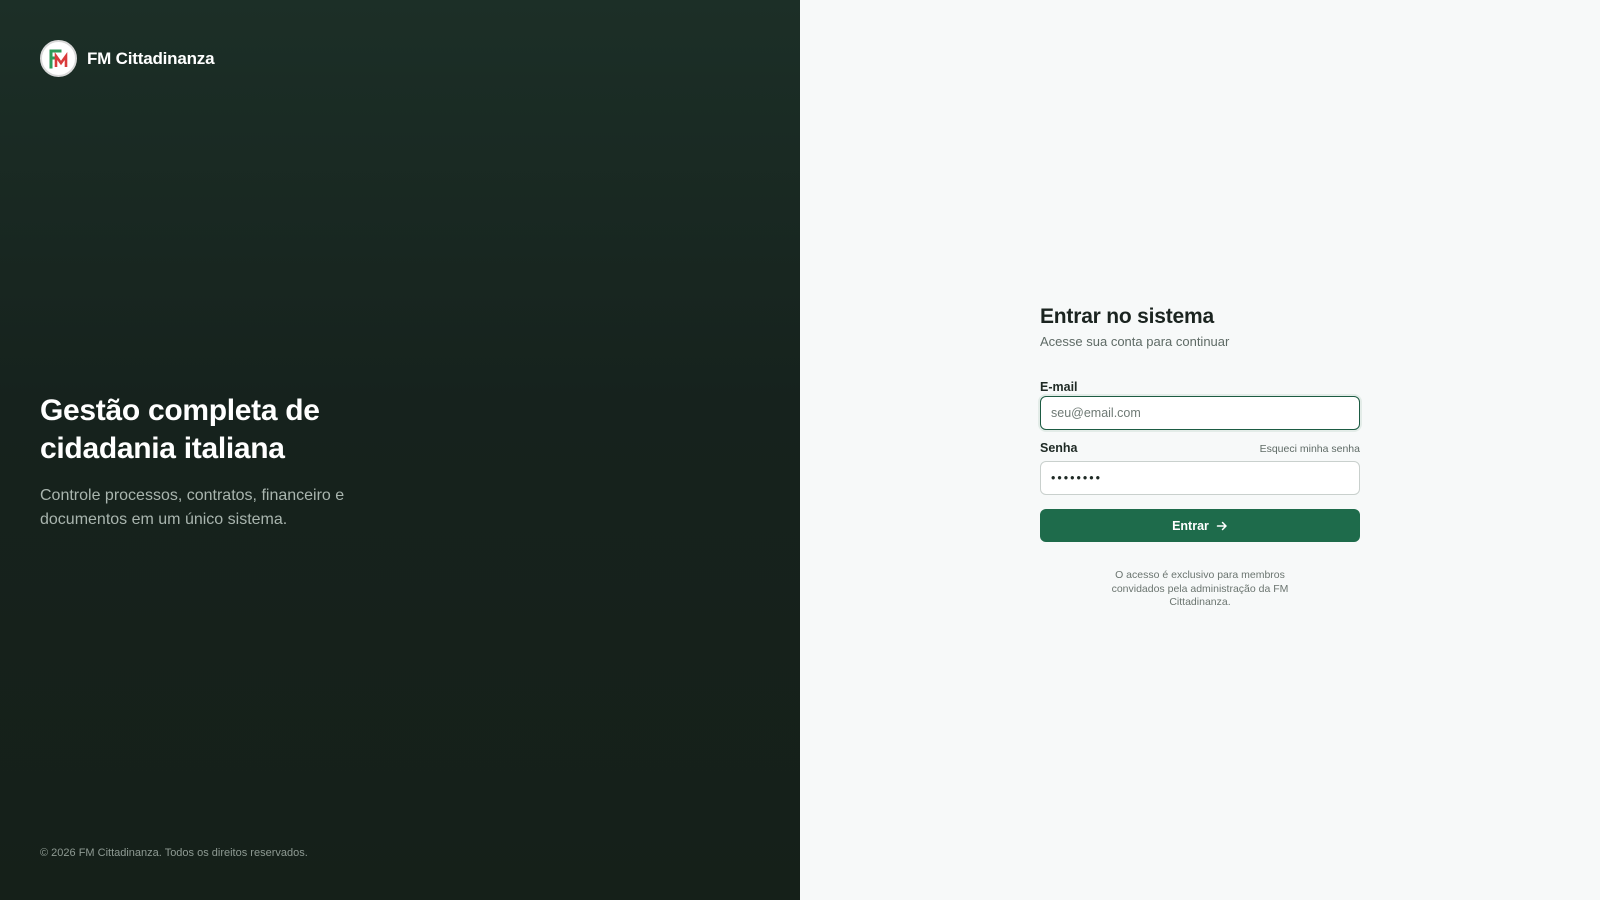 Image resolution: width=1600 pixels, height=900 pixels. What do you see at coordinates (1200, 387) in the screenshot?
I see `email-label-row: E-mail` at bounding box center [1200, 387].